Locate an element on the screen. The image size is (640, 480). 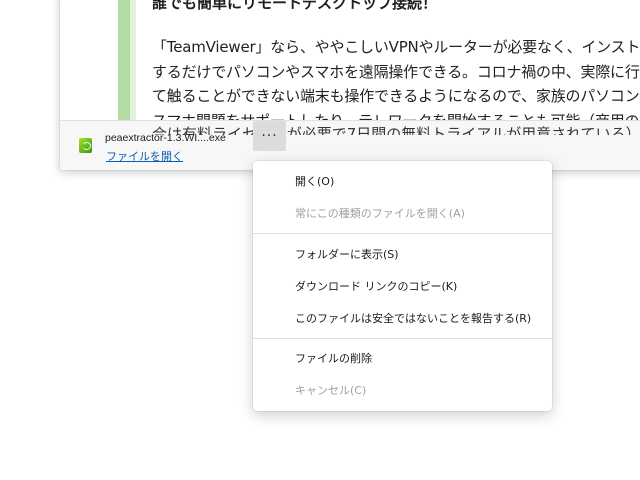
download-file-name: peaextractor-1.3.WI....exe is located at coordinates (165, 138).